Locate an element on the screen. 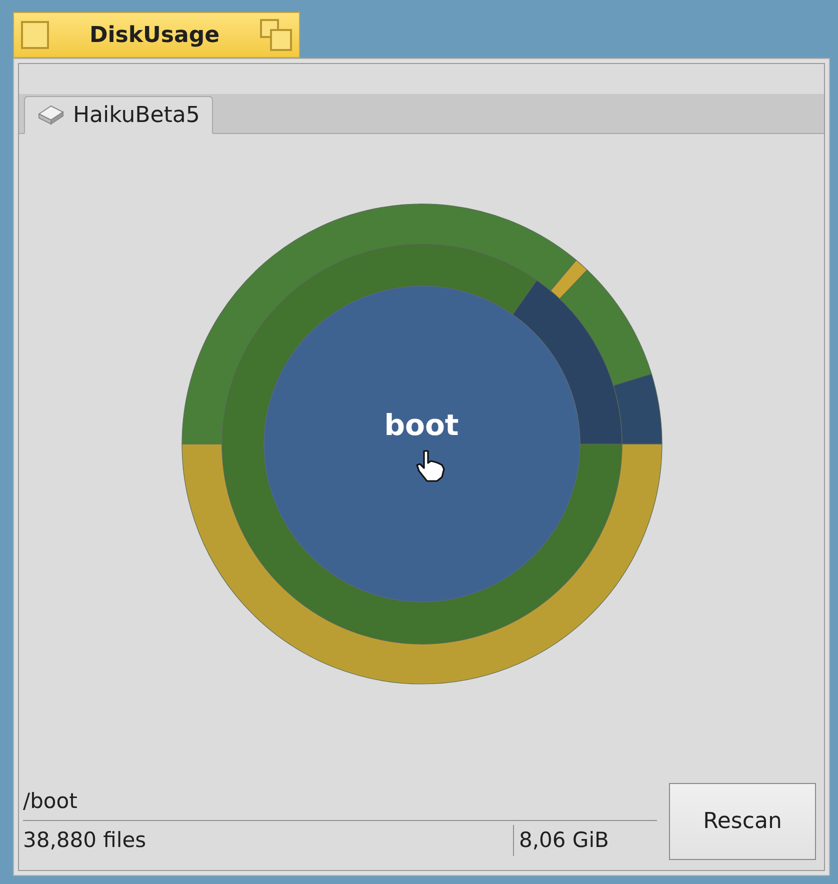 The image size is (838, 884). disk-icon is located at coordinates (51, 115).